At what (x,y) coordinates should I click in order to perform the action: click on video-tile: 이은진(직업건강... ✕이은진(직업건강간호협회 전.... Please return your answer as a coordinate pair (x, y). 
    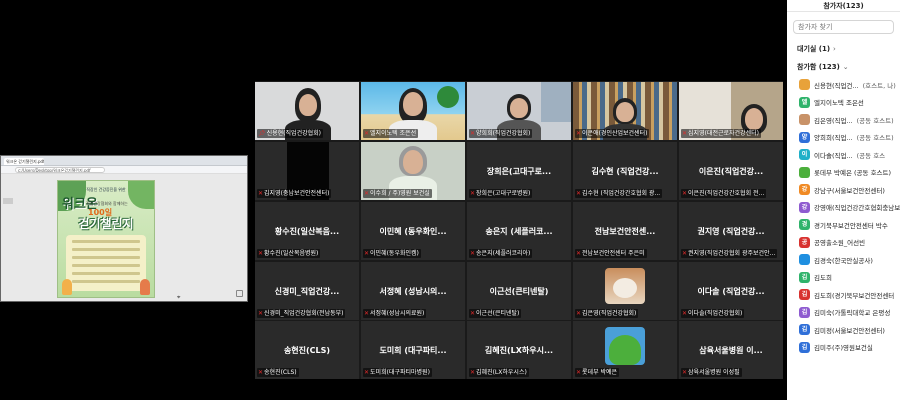
    Looking at the image, I should click on (731, 171).